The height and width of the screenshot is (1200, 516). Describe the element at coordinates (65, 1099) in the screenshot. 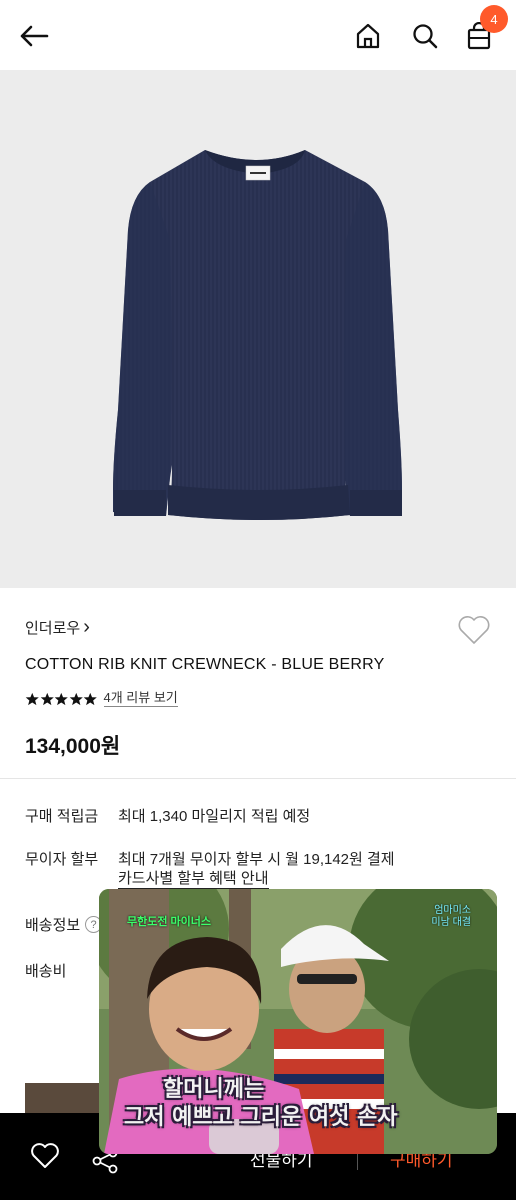

I see `review-thumbnail` at that location.